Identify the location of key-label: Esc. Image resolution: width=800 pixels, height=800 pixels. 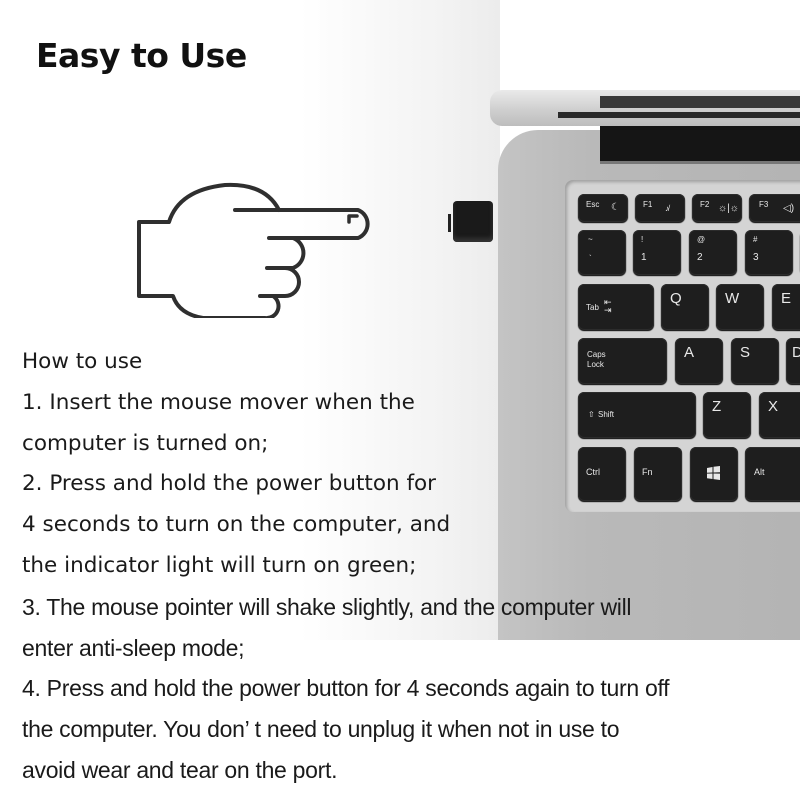
(593, 204).